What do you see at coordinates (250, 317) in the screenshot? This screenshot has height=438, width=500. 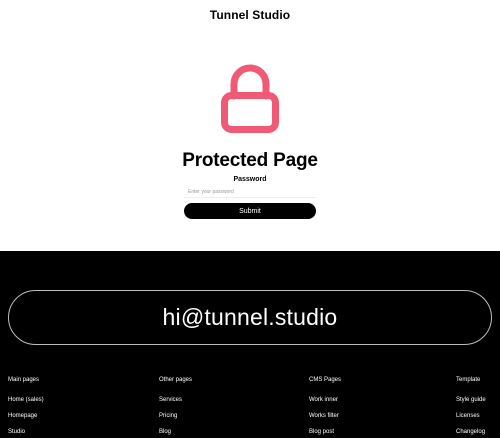 I see `email-link: hi@tunnel.studio` at bounding box center [250, 317].